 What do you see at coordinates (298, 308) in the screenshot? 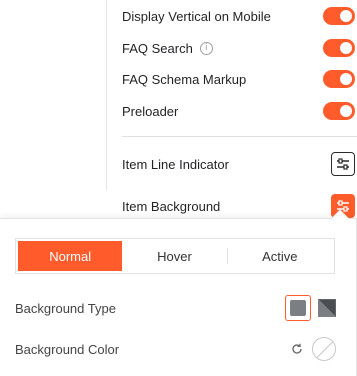
I see `classic-icon` at bounding box center [298, 308].